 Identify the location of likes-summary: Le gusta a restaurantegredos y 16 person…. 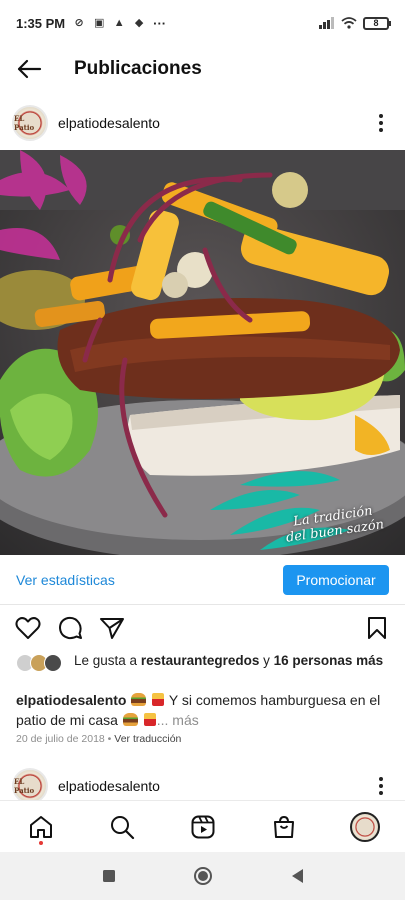
(203, 662).